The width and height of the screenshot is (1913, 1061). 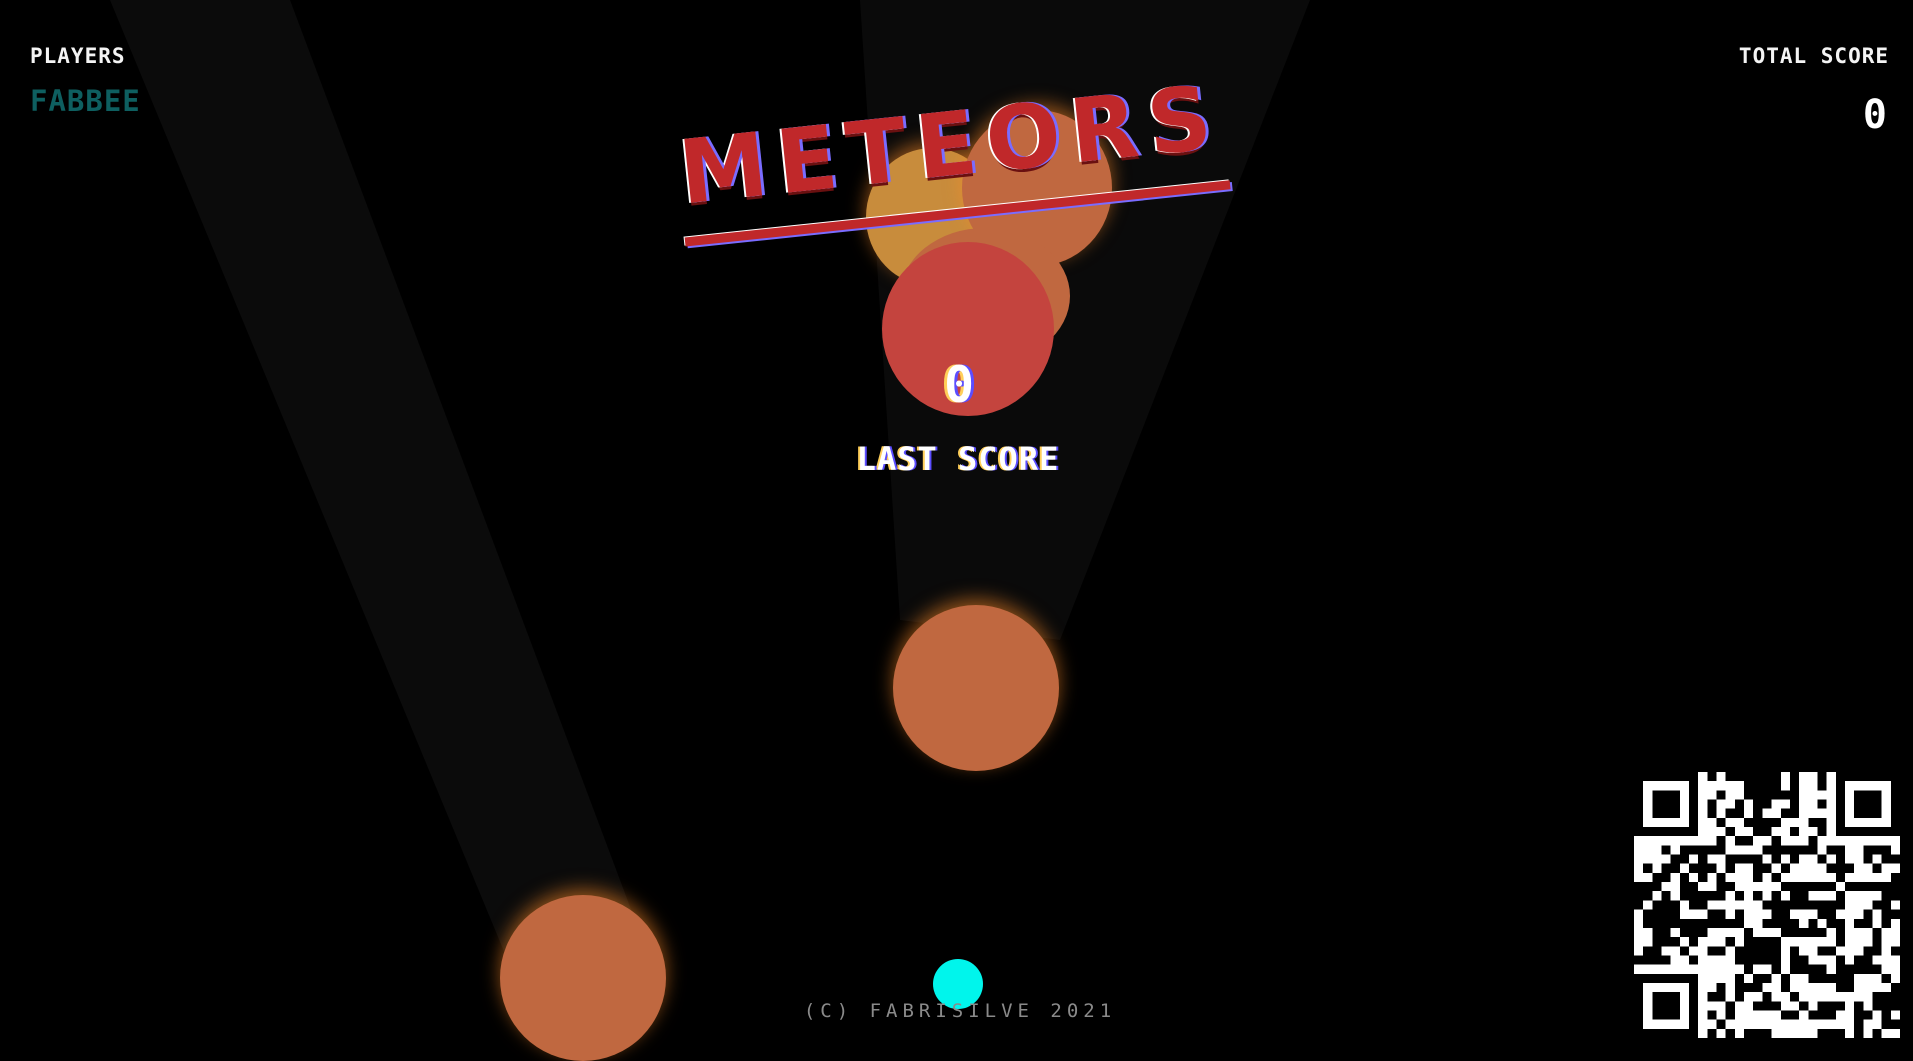 What do you see at coordinates (1874, 115) in the screenshot?
I see `total-score-value: 0` at bounding box center [1874, 115].